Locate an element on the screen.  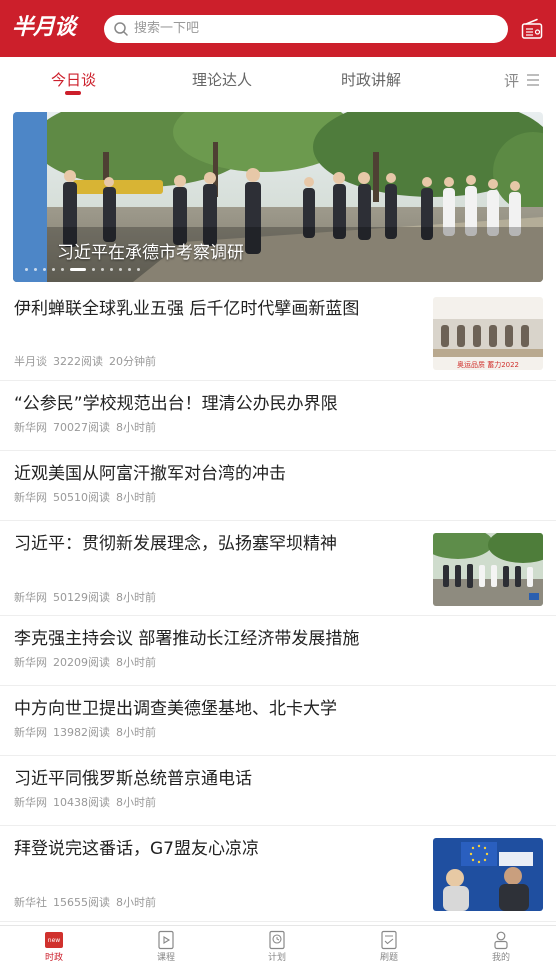
news-title: 中方向世卫提出调查美德堡基地、北卡大学 is located at coordinates (175, 709).